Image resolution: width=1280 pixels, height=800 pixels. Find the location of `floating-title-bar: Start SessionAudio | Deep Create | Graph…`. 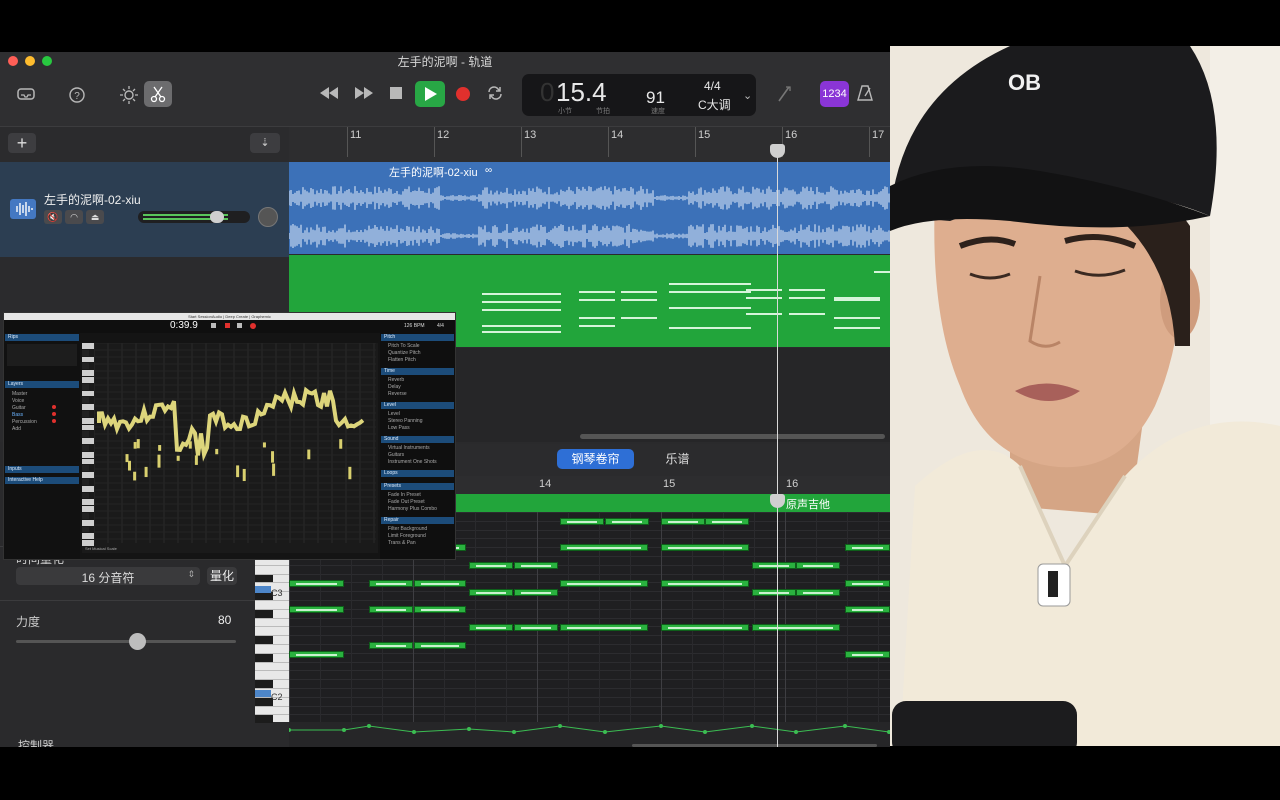

floating-title-bar: Start SessionAudio | Deep Create | Graph… is located at coordinates (229, 316).